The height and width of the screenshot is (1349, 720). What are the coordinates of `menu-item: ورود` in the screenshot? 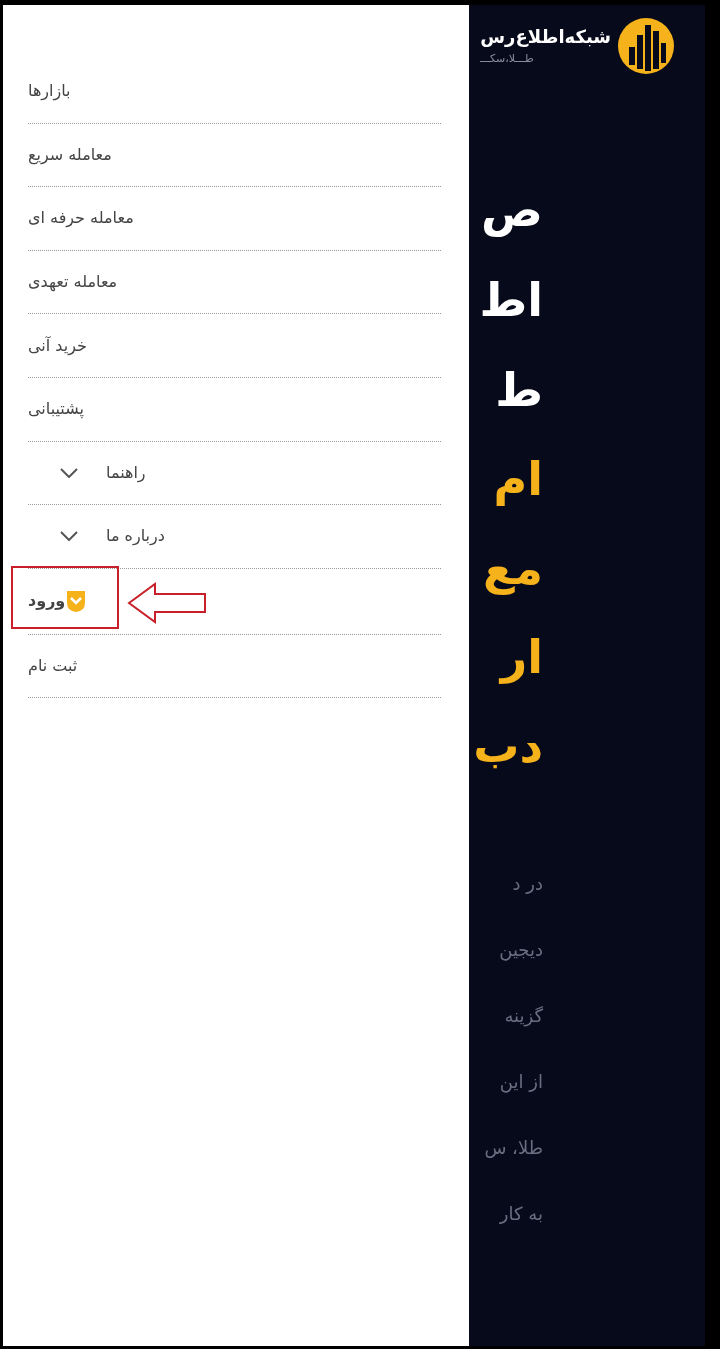 It's located at (58, 601).